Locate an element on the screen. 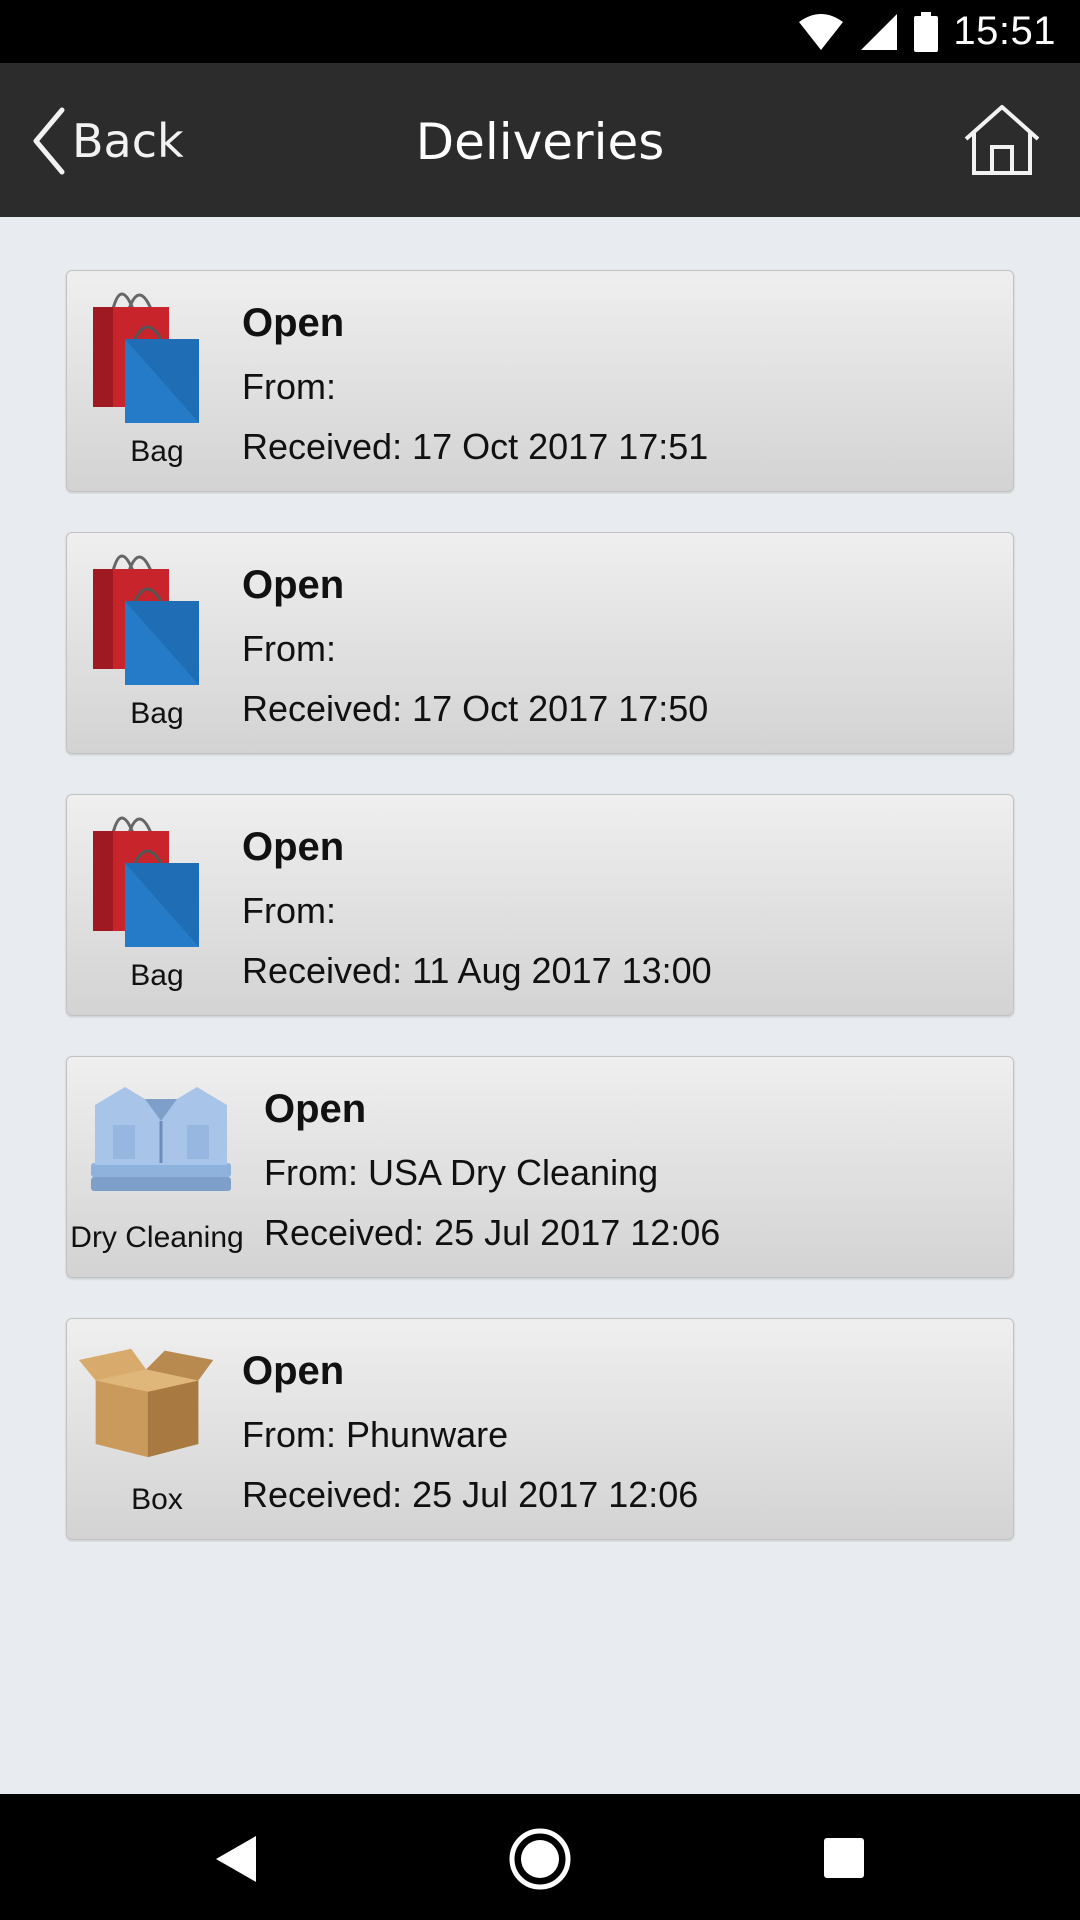 This screenshot has height=1920, width=1080. card-text: Open From: Received: 17 Oct 2017 17:51 is located at coordinates (475, 383).